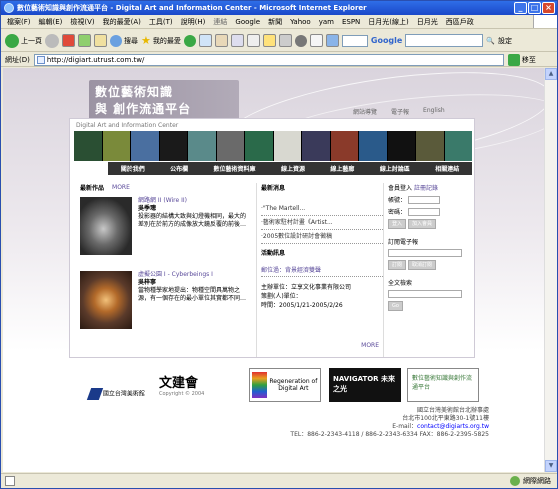 This screenshot has height=489, width=558. Describe the element at coordinates (326, 21) in the screenshot. I see `link-yam: yam` at that location.